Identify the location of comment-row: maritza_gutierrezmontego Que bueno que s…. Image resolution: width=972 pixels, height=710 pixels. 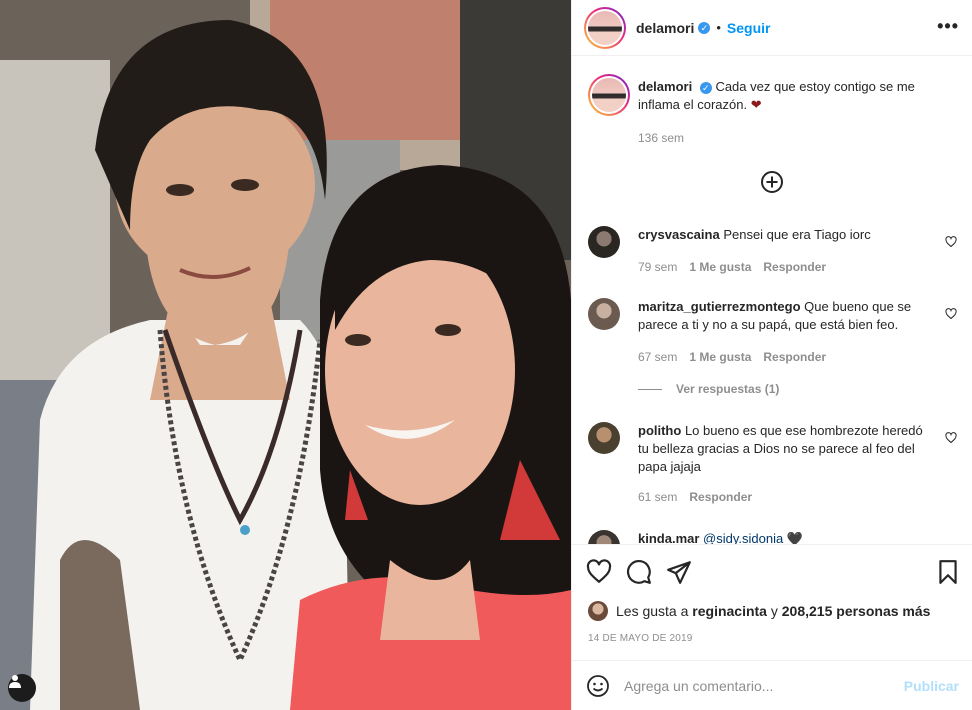
(772, 333).